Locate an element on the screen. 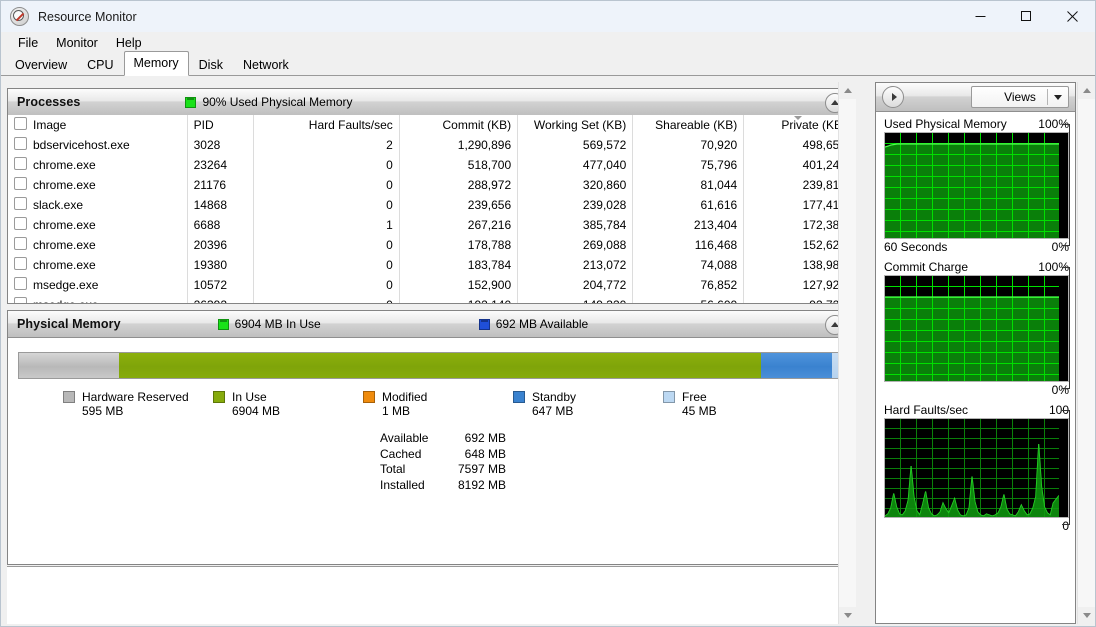  graph-3-header: Hard Faults/sec 100 is located at coordinates (976, 410).